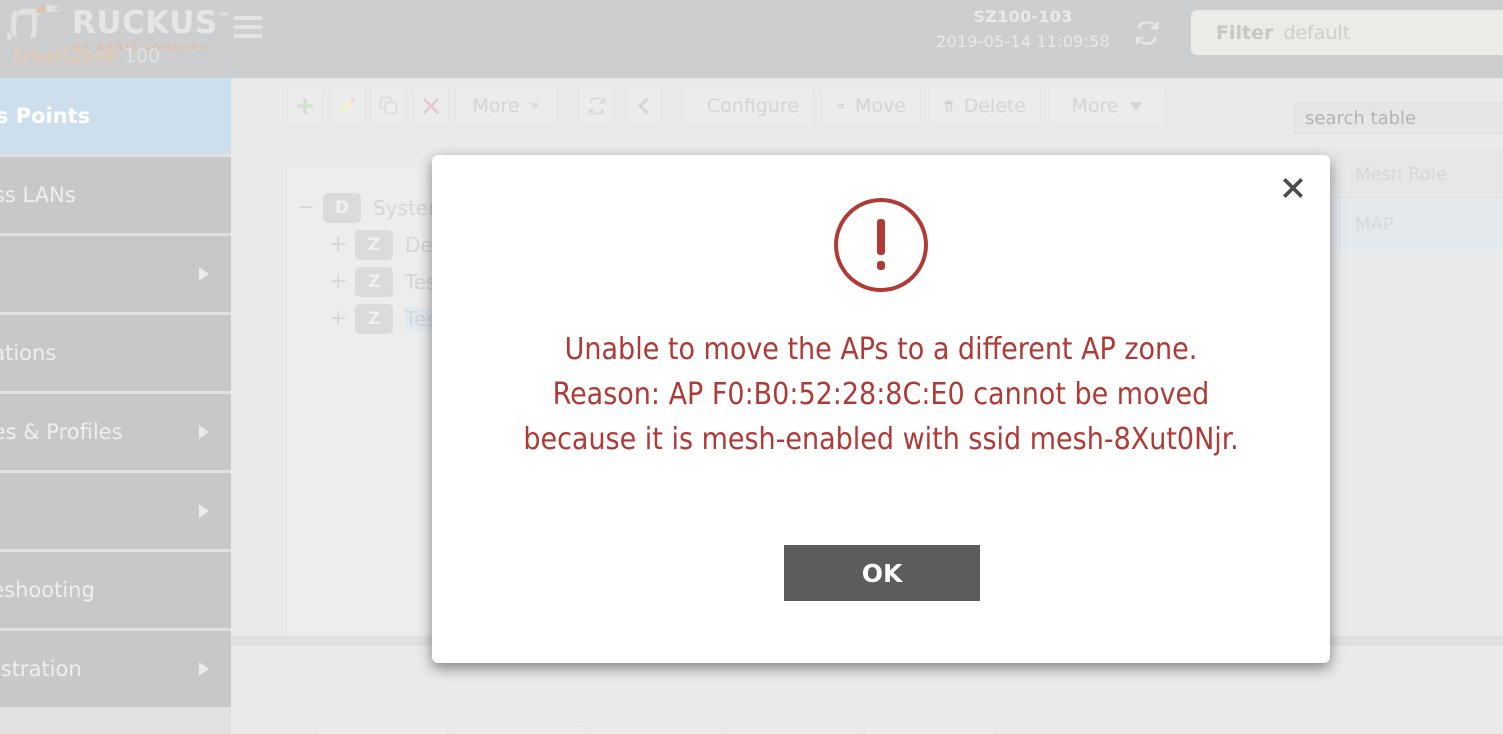 This screenshot has height=734, width=1503. I want to click on close-icon, so click(1293, 188).